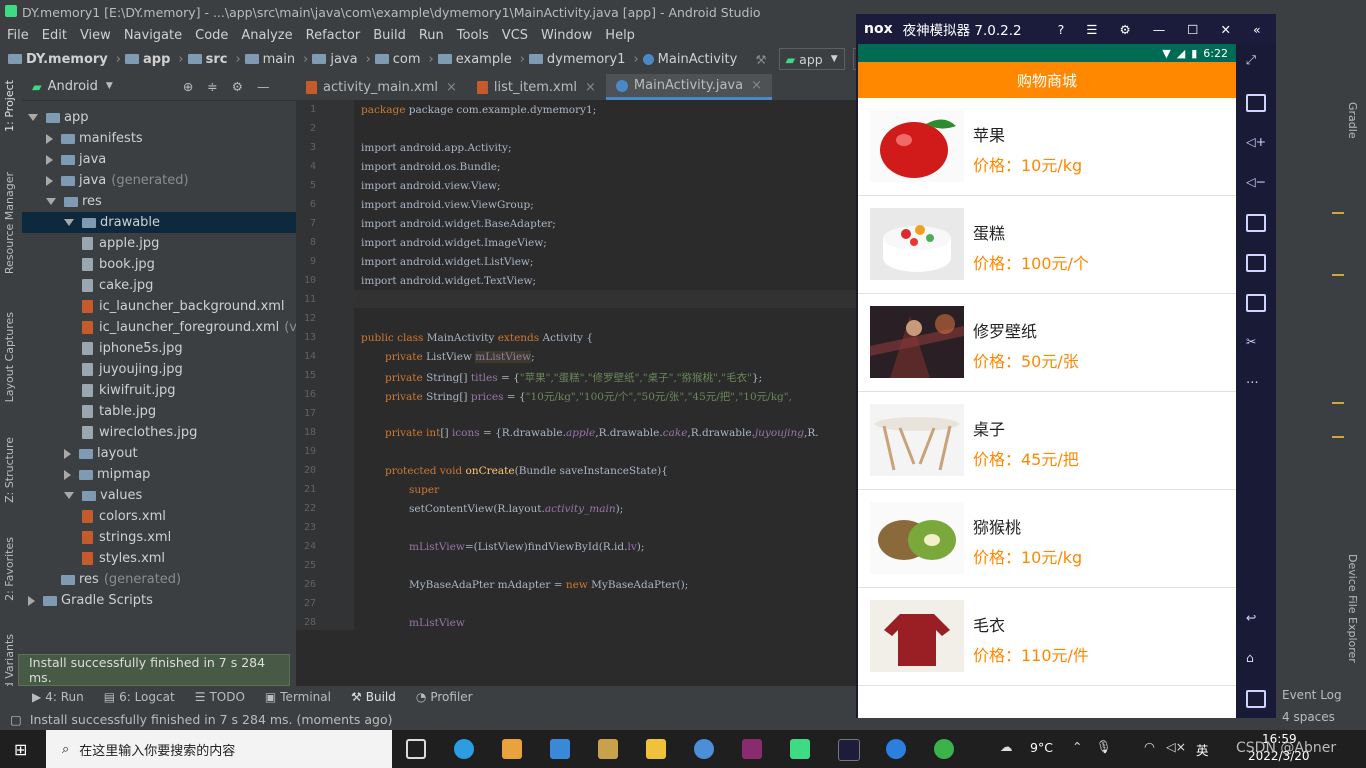 Image resolution: width=1366 pixels, height=768 pixels. I want to click on locate-icon: ⊕, so click(188, 86).